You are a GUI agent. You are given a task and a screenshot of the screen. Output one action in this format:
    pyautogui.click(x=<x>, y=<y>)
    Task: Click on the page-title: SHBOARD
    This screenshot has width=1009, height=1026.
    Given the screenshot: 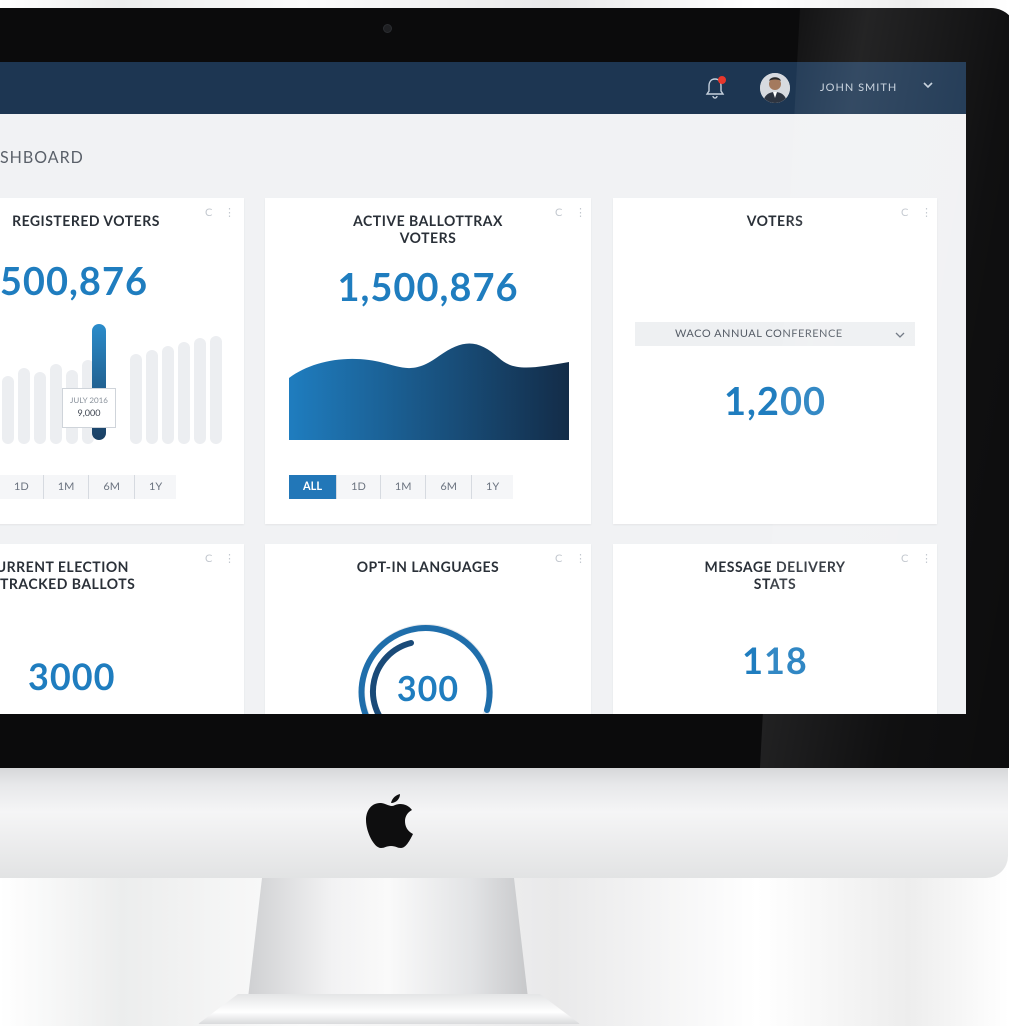 What is the action you would take?
    pyautogui.click(x=42, y=157)
    